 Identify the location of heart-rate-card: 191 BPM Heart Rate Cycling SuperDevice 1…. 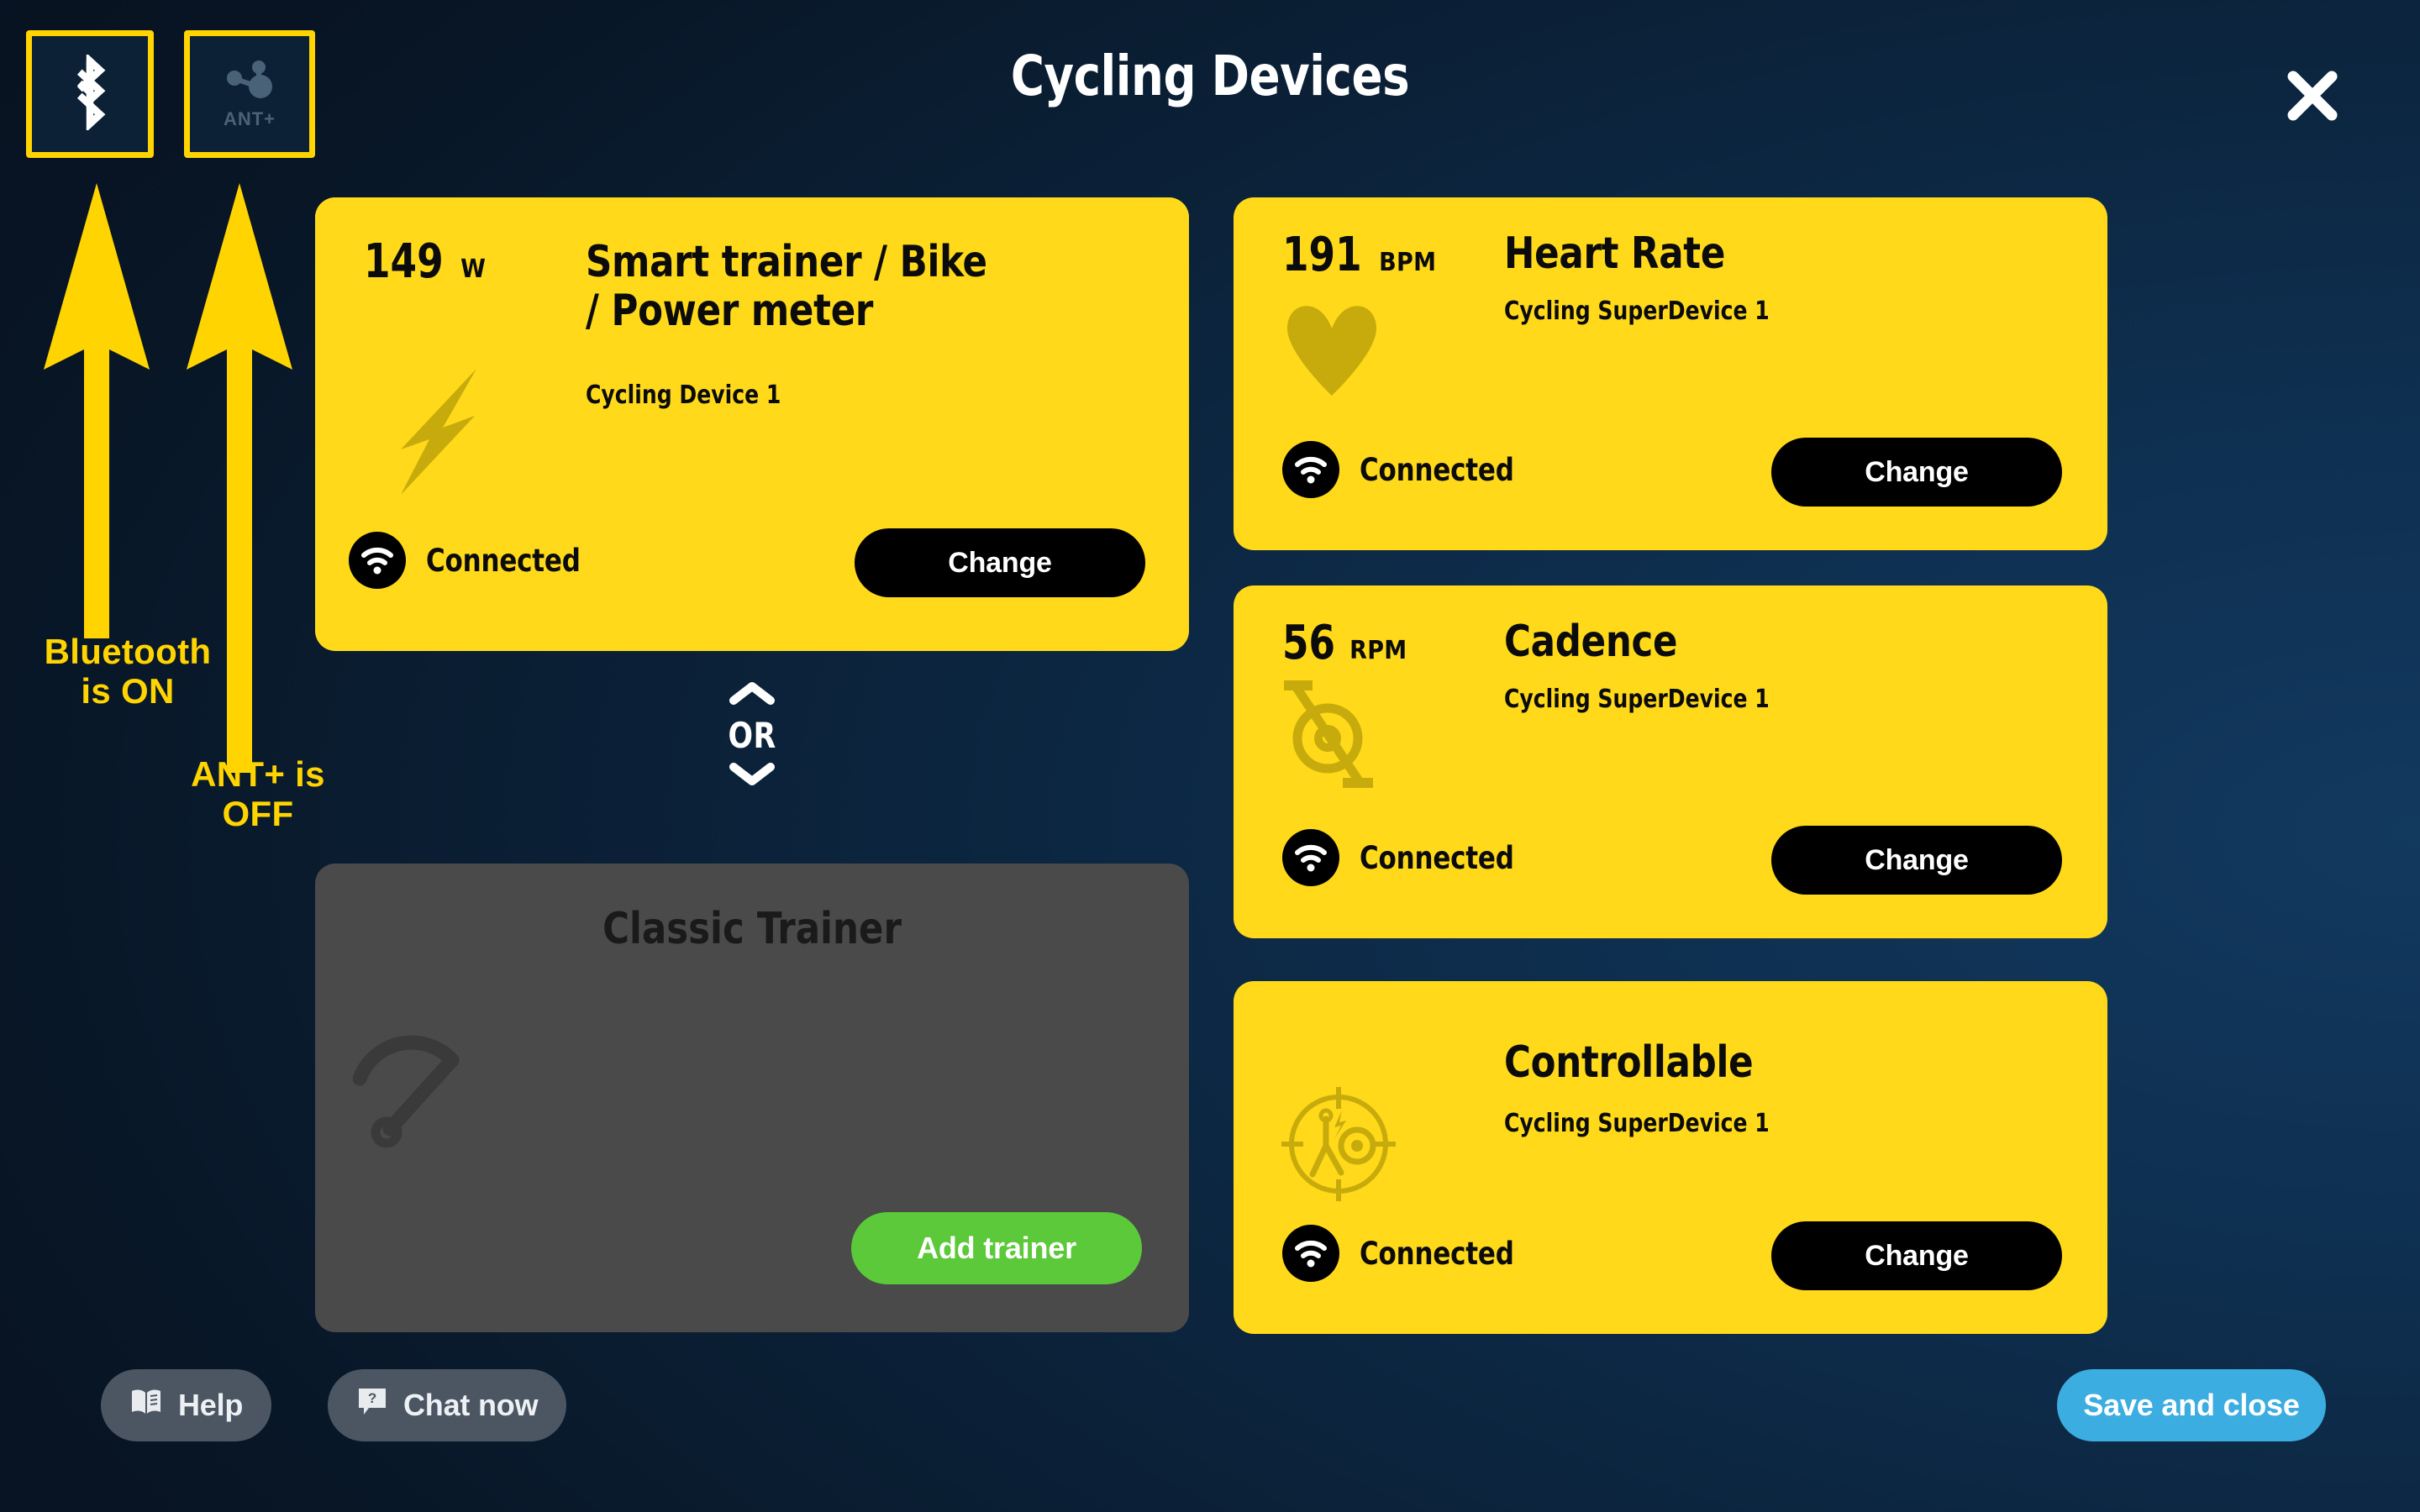
(1670, 373).